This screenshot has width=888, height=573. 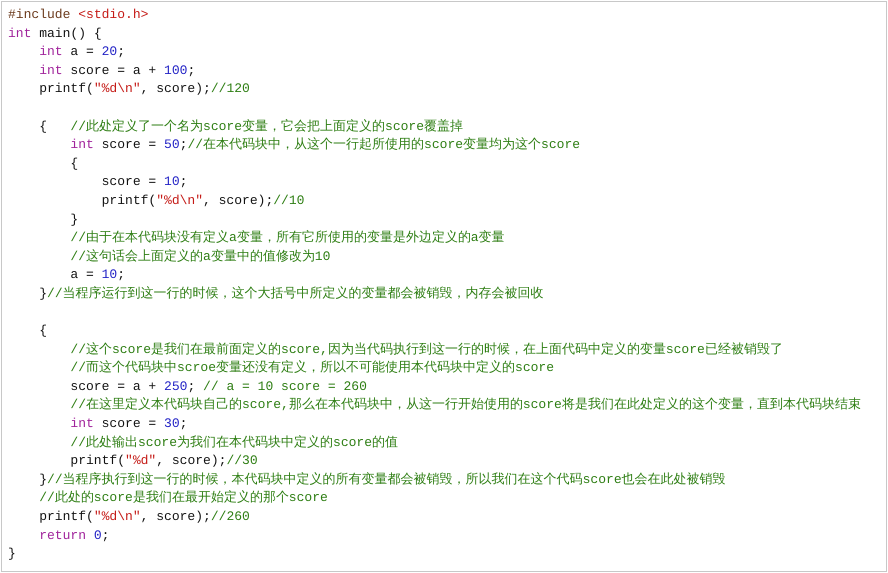 What do you see at coordinates (251, 127) in the screenshot?
I see `code-line: { //此处定义了一个名为score变量，它会把上面定义的score覆盖掉` at bounding box center [251, 127].